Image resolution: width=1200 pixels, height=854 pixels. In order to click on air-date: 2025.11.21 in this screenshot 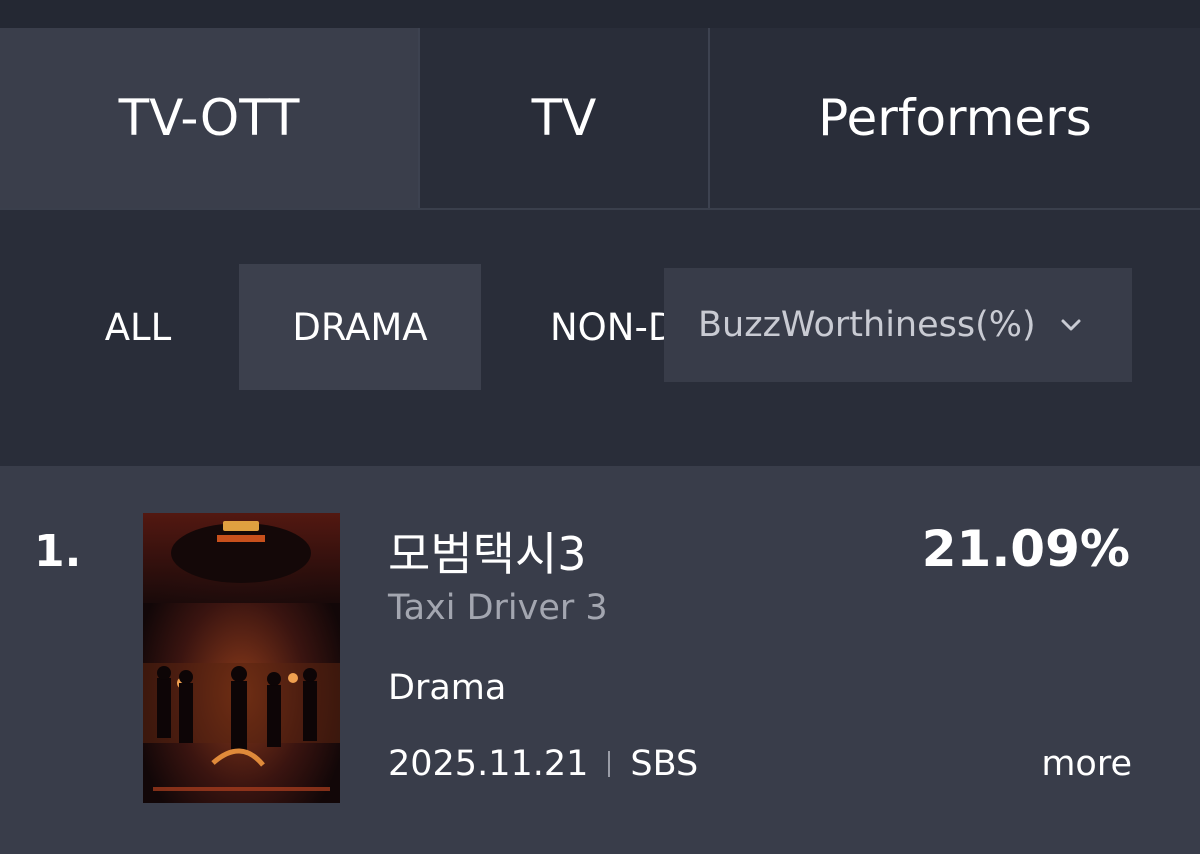, I will do `click(488, 764)`.